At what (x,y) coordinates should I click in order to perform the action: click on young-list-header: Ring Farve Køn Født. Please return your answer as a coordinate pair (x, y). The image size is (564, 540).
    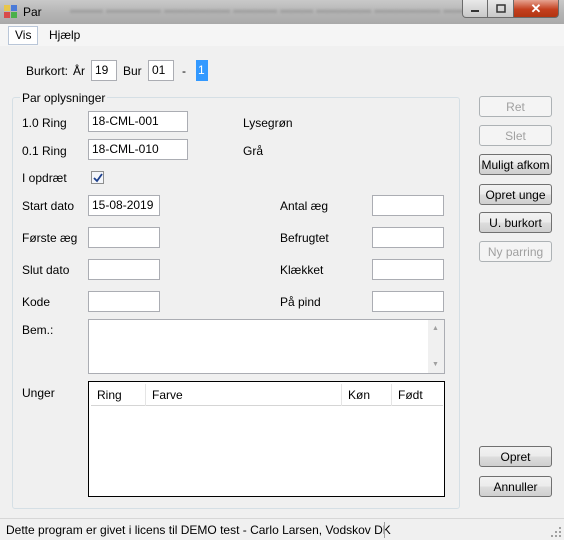
    Looking at the image, I should click on (267, 395).